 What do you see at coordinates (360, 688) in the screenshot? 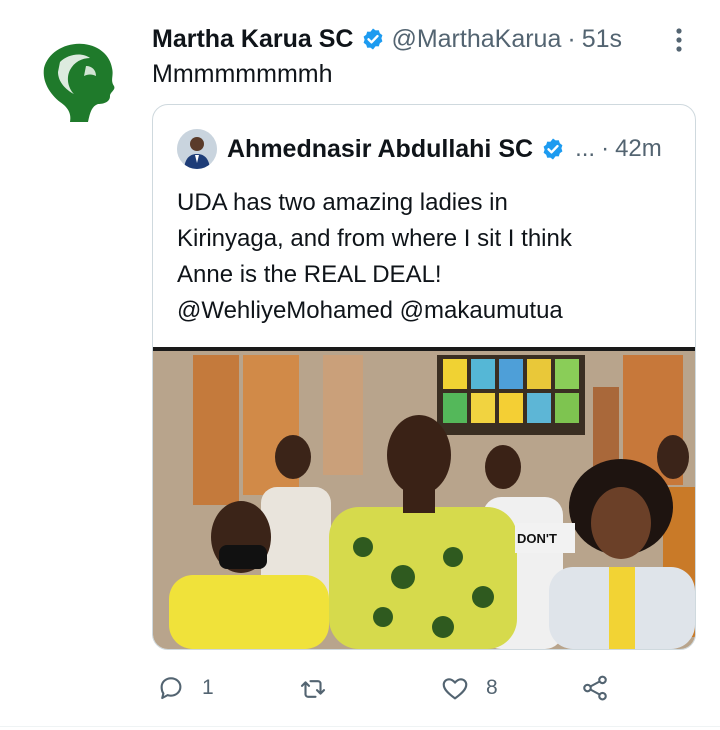
I see `tweet-action-bar: 1 8` at bounding box center [360, 688].